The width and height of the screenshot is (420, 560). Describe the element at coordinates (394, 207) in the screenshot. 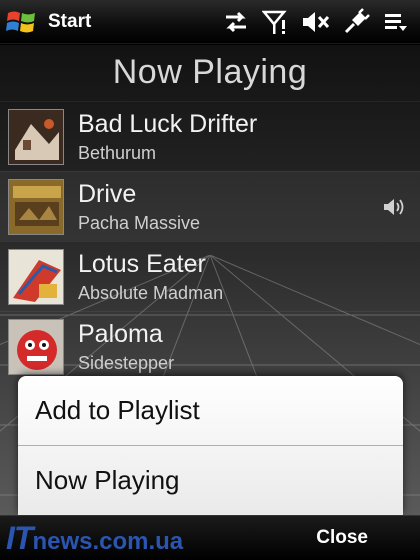

I see `speaker-playing-icon` at that location.